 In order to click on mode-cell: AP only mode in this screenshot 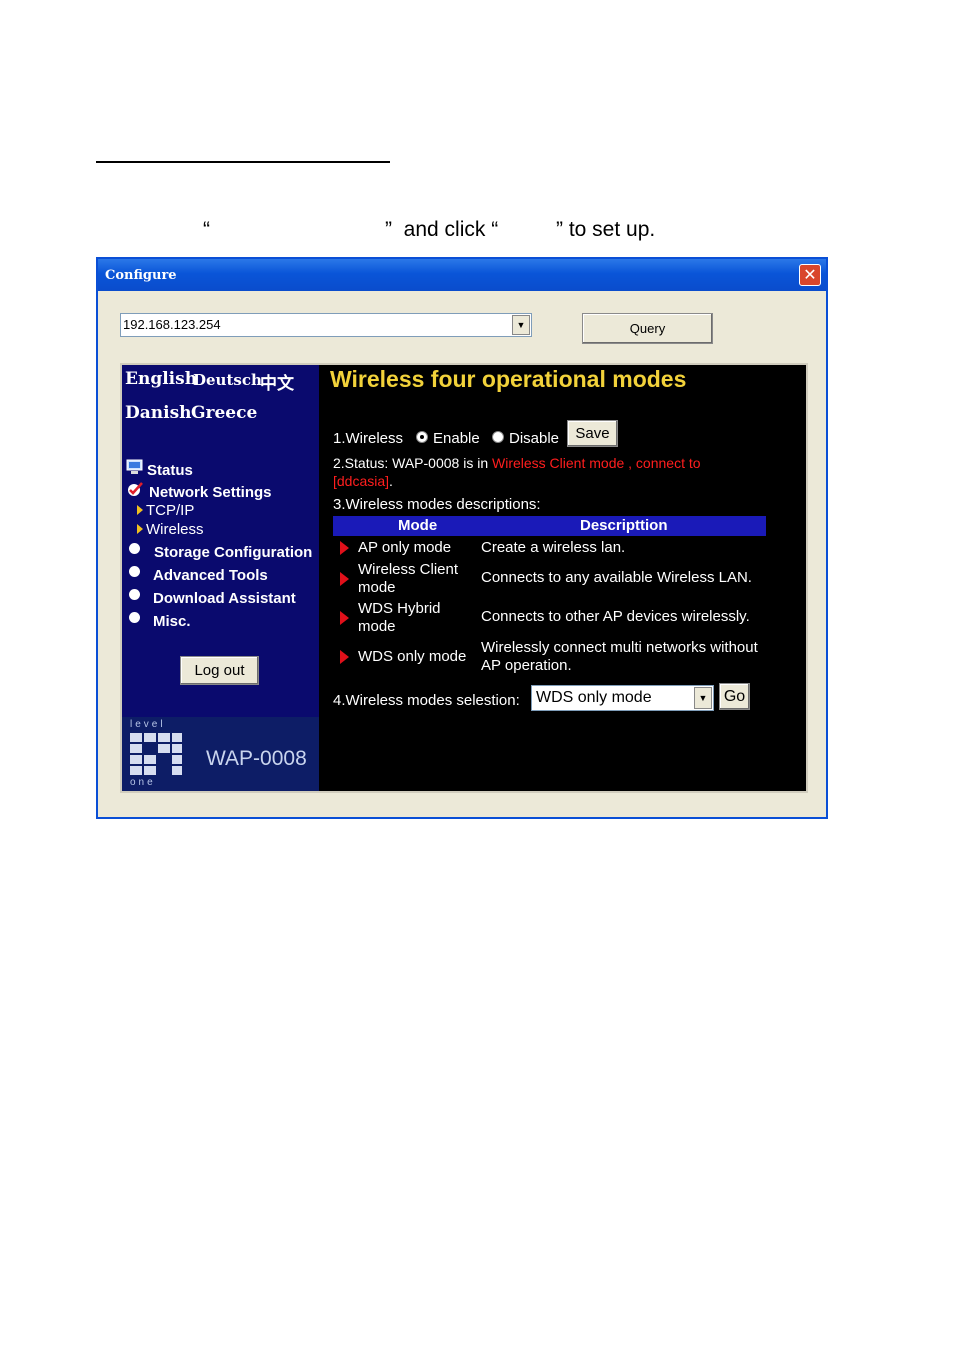, I will do `click(405, 547)`.